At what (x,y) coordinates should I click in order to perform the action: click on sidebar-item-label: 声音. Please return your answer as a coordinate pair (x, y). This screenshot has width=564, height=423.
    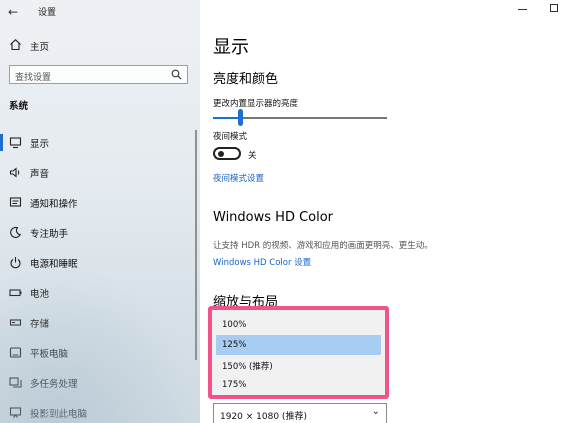
    Looking at the image, I should click on (40, 174).